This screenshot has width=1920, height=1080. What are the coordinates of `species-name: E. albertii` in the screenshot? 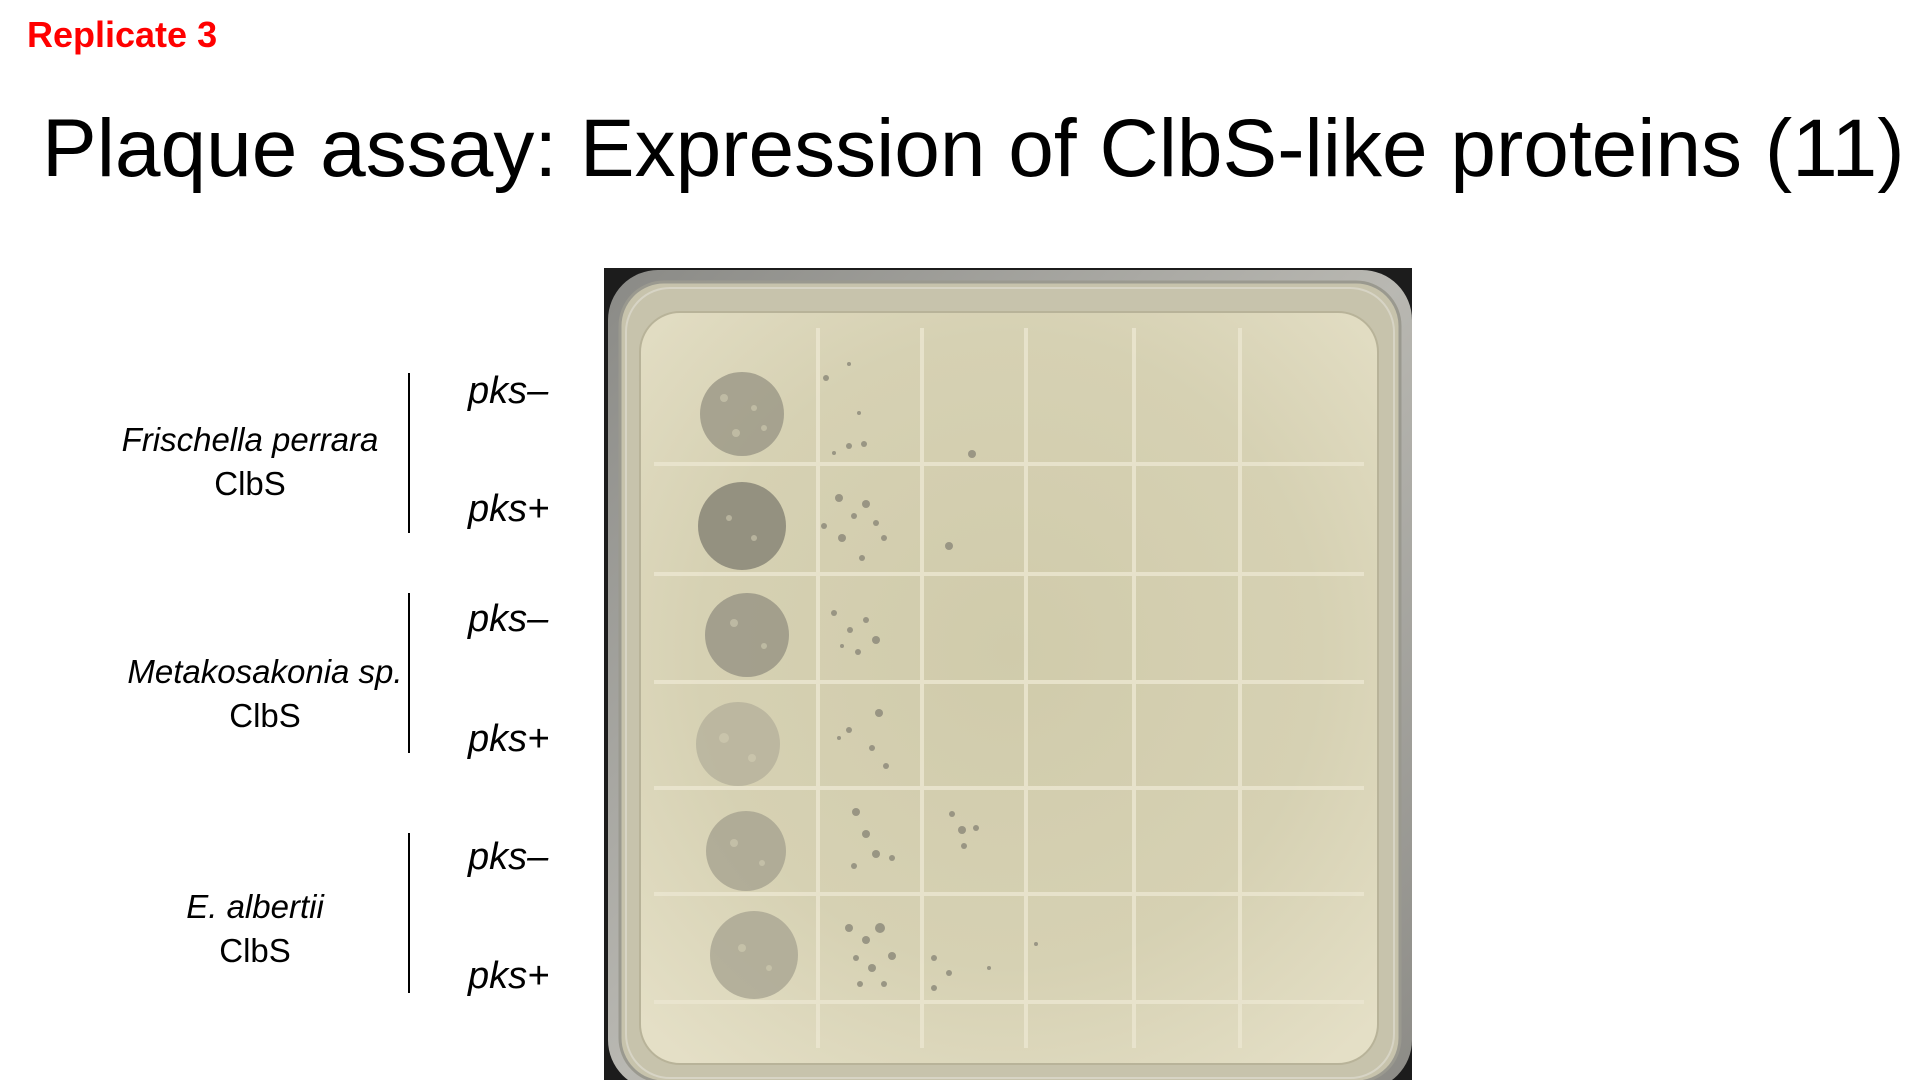 It's located at (255, 906).